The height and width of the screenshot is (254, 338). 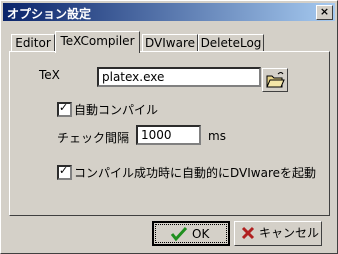 I want to click on close-button: ×, so click(x=324, y=12).